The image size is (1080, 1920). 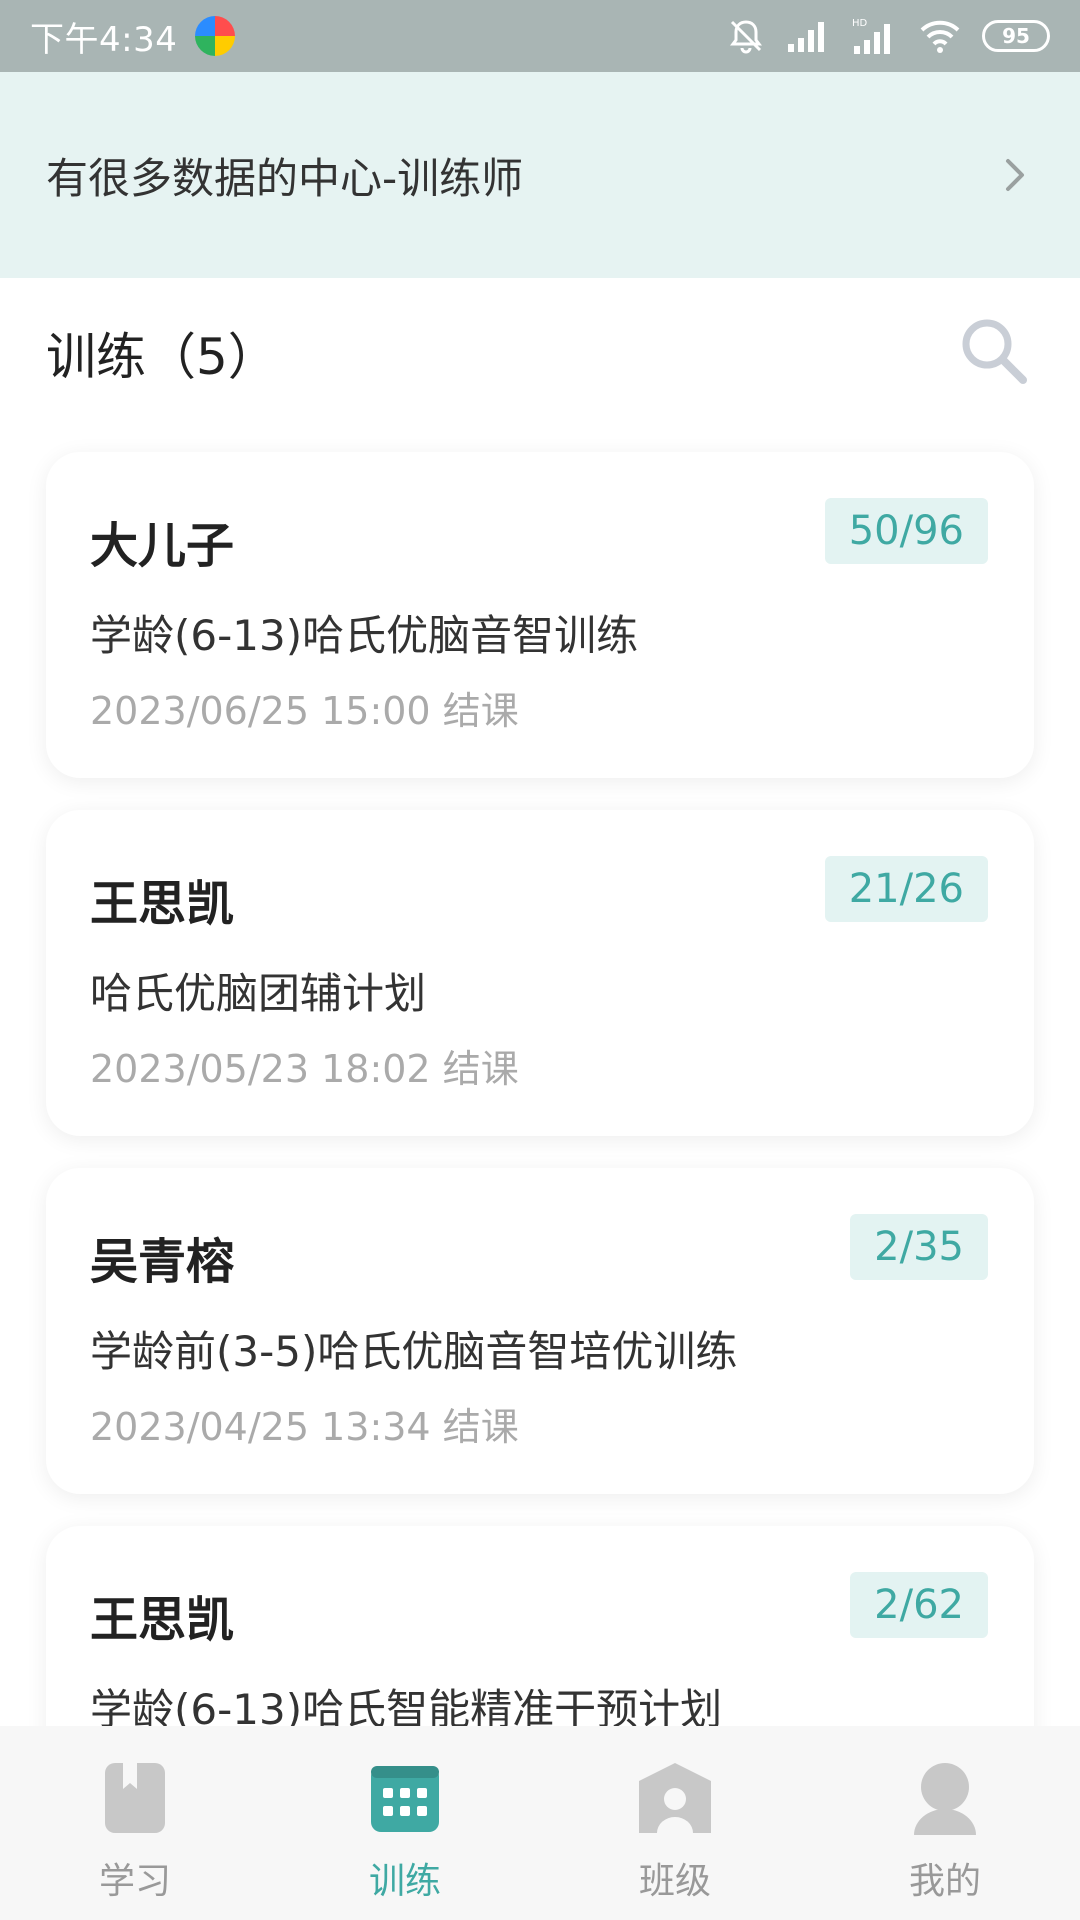 I want to click on nav-label: 训练, so click(x=404, y=1881).